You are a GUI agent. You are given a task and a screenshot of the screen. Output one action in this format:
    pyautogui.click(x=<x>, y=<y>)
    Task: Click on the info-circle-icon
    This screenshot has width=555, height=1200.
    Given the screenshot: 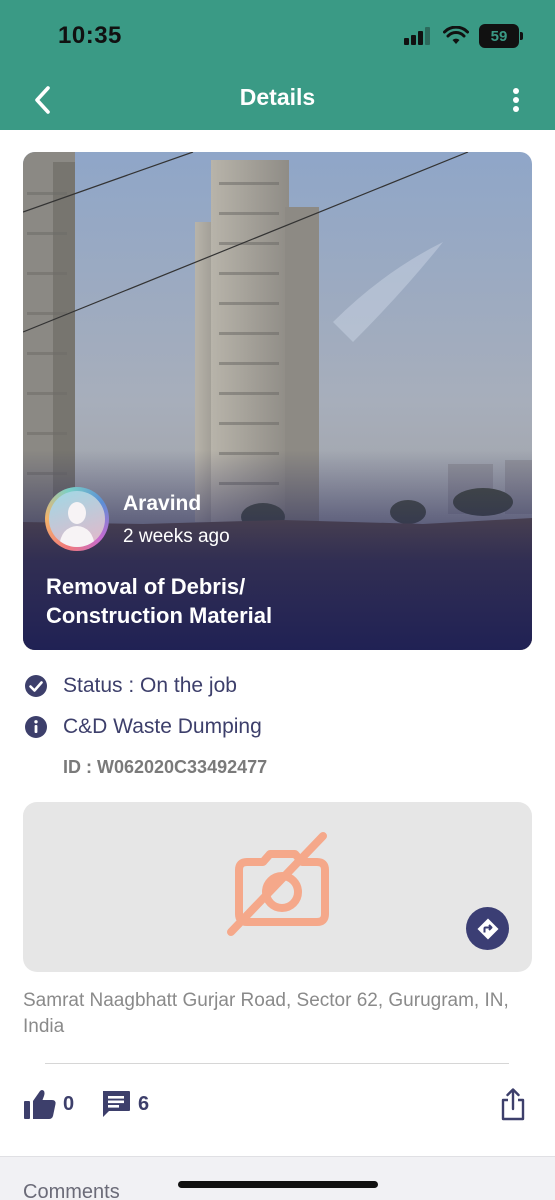 What is the action you would take?
    pyautogui.click(x=36, y=727)
    